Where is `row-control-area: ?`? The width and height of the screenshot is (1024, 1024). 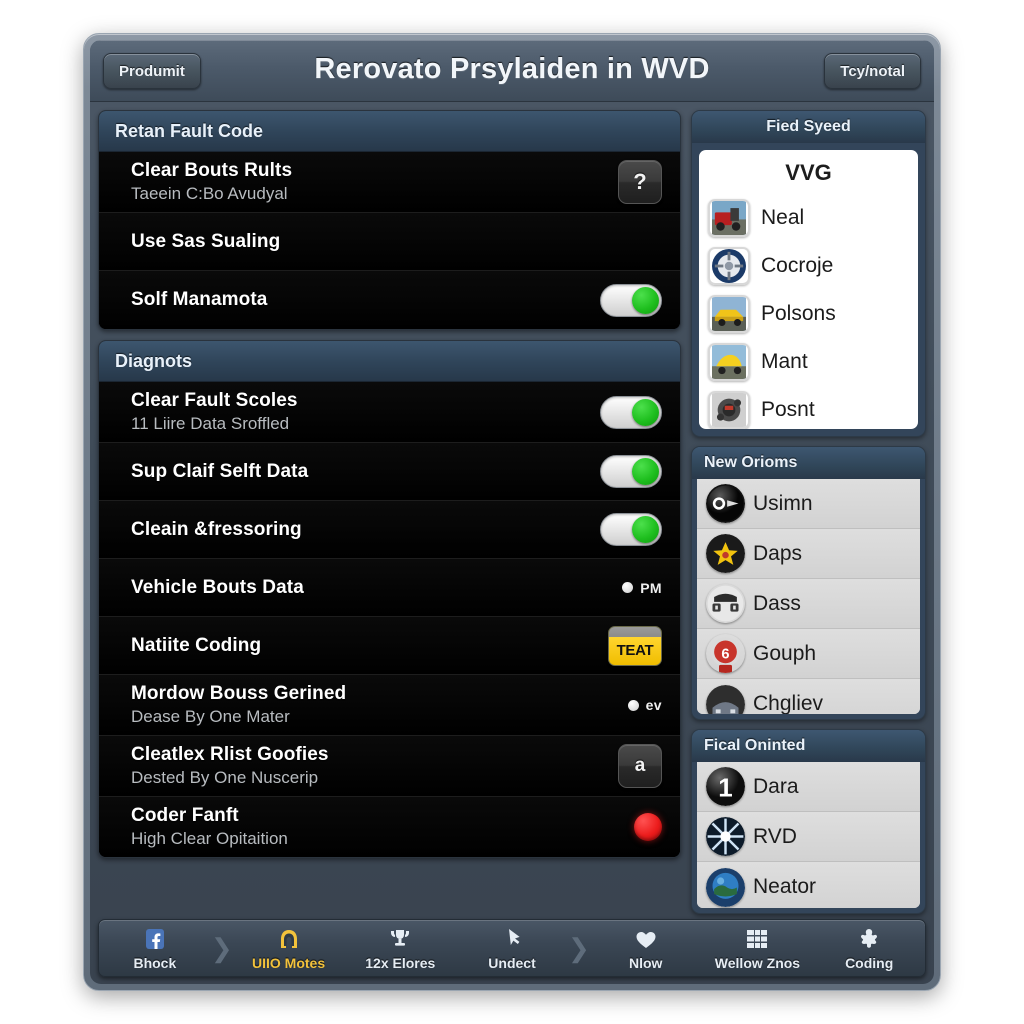
row-control-area: ? is located at coordinates (630, 182).